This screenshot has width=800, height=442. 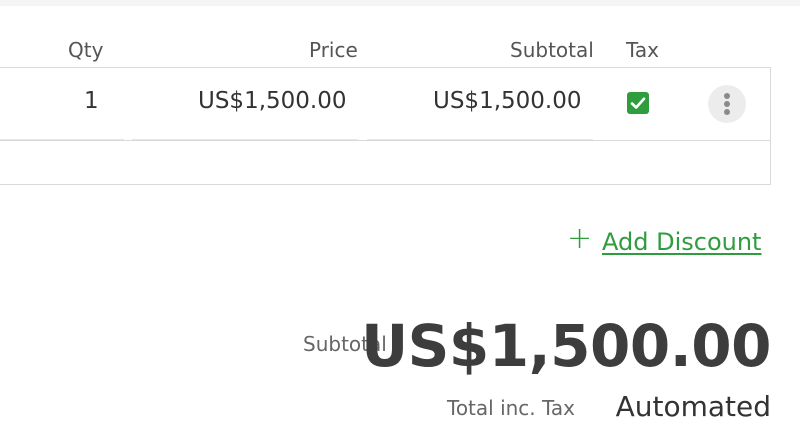 What do you see at coordinates (507, 101) in the screenshot?
I see `line-subtotal-value: US$1,500.00` at bounding box center [507, 101].